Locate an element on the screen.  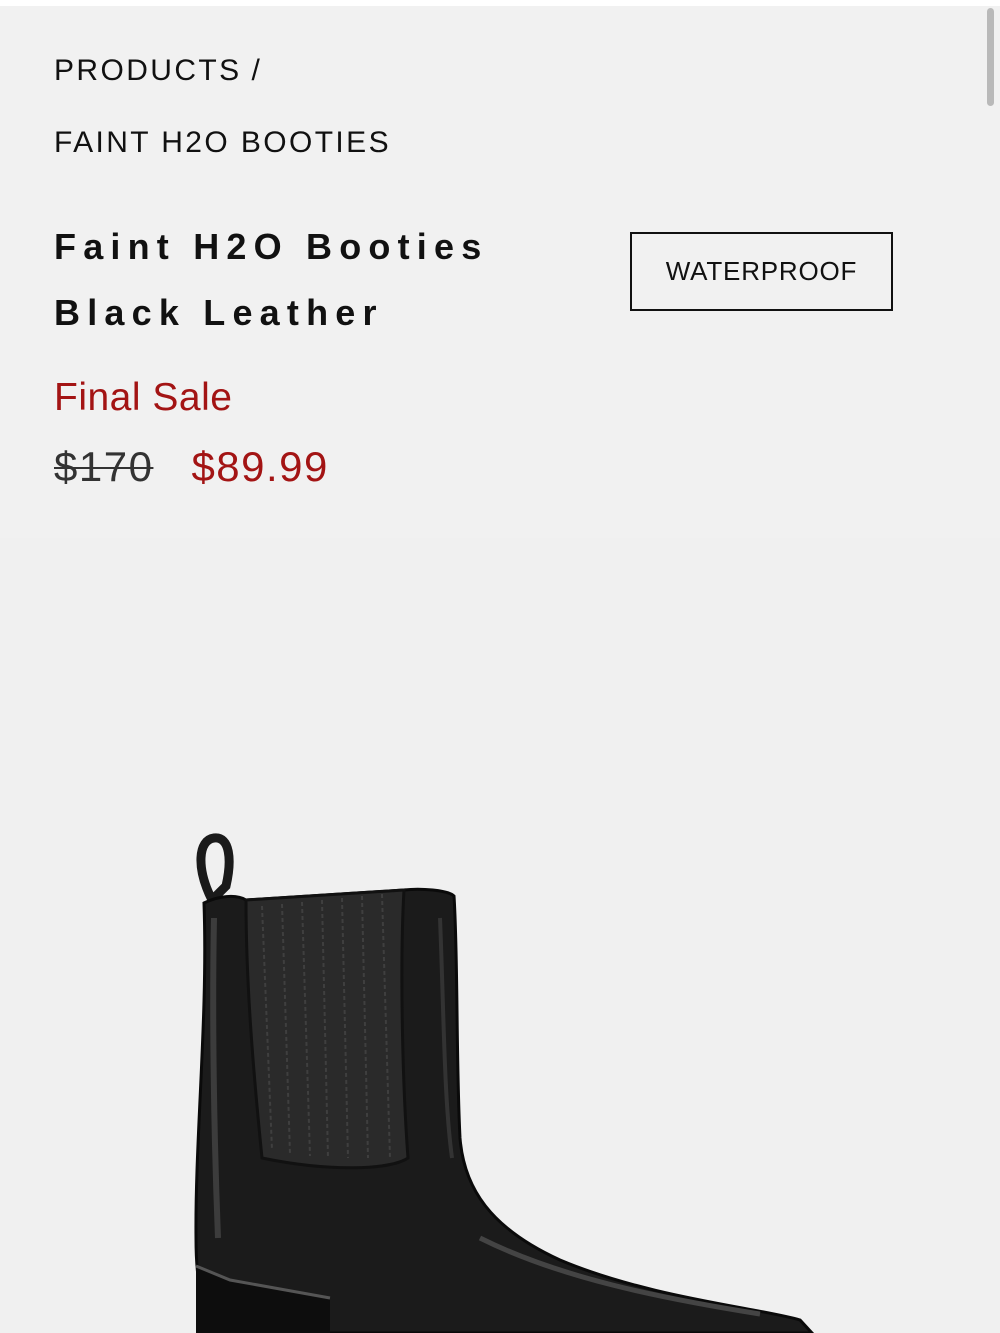
breadcrumb-current-link: FAINT H2O BOOTIES is located at coordinates (222, 143).